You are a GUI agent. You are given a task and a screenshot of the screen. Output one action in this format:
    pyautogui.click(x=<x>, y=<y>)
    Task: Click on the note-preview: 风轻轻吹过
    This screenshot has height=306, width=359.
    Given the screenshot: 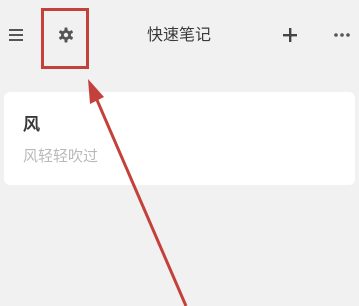 What is the action you would take?
    pyautogui.click(x=61, y=156)
    